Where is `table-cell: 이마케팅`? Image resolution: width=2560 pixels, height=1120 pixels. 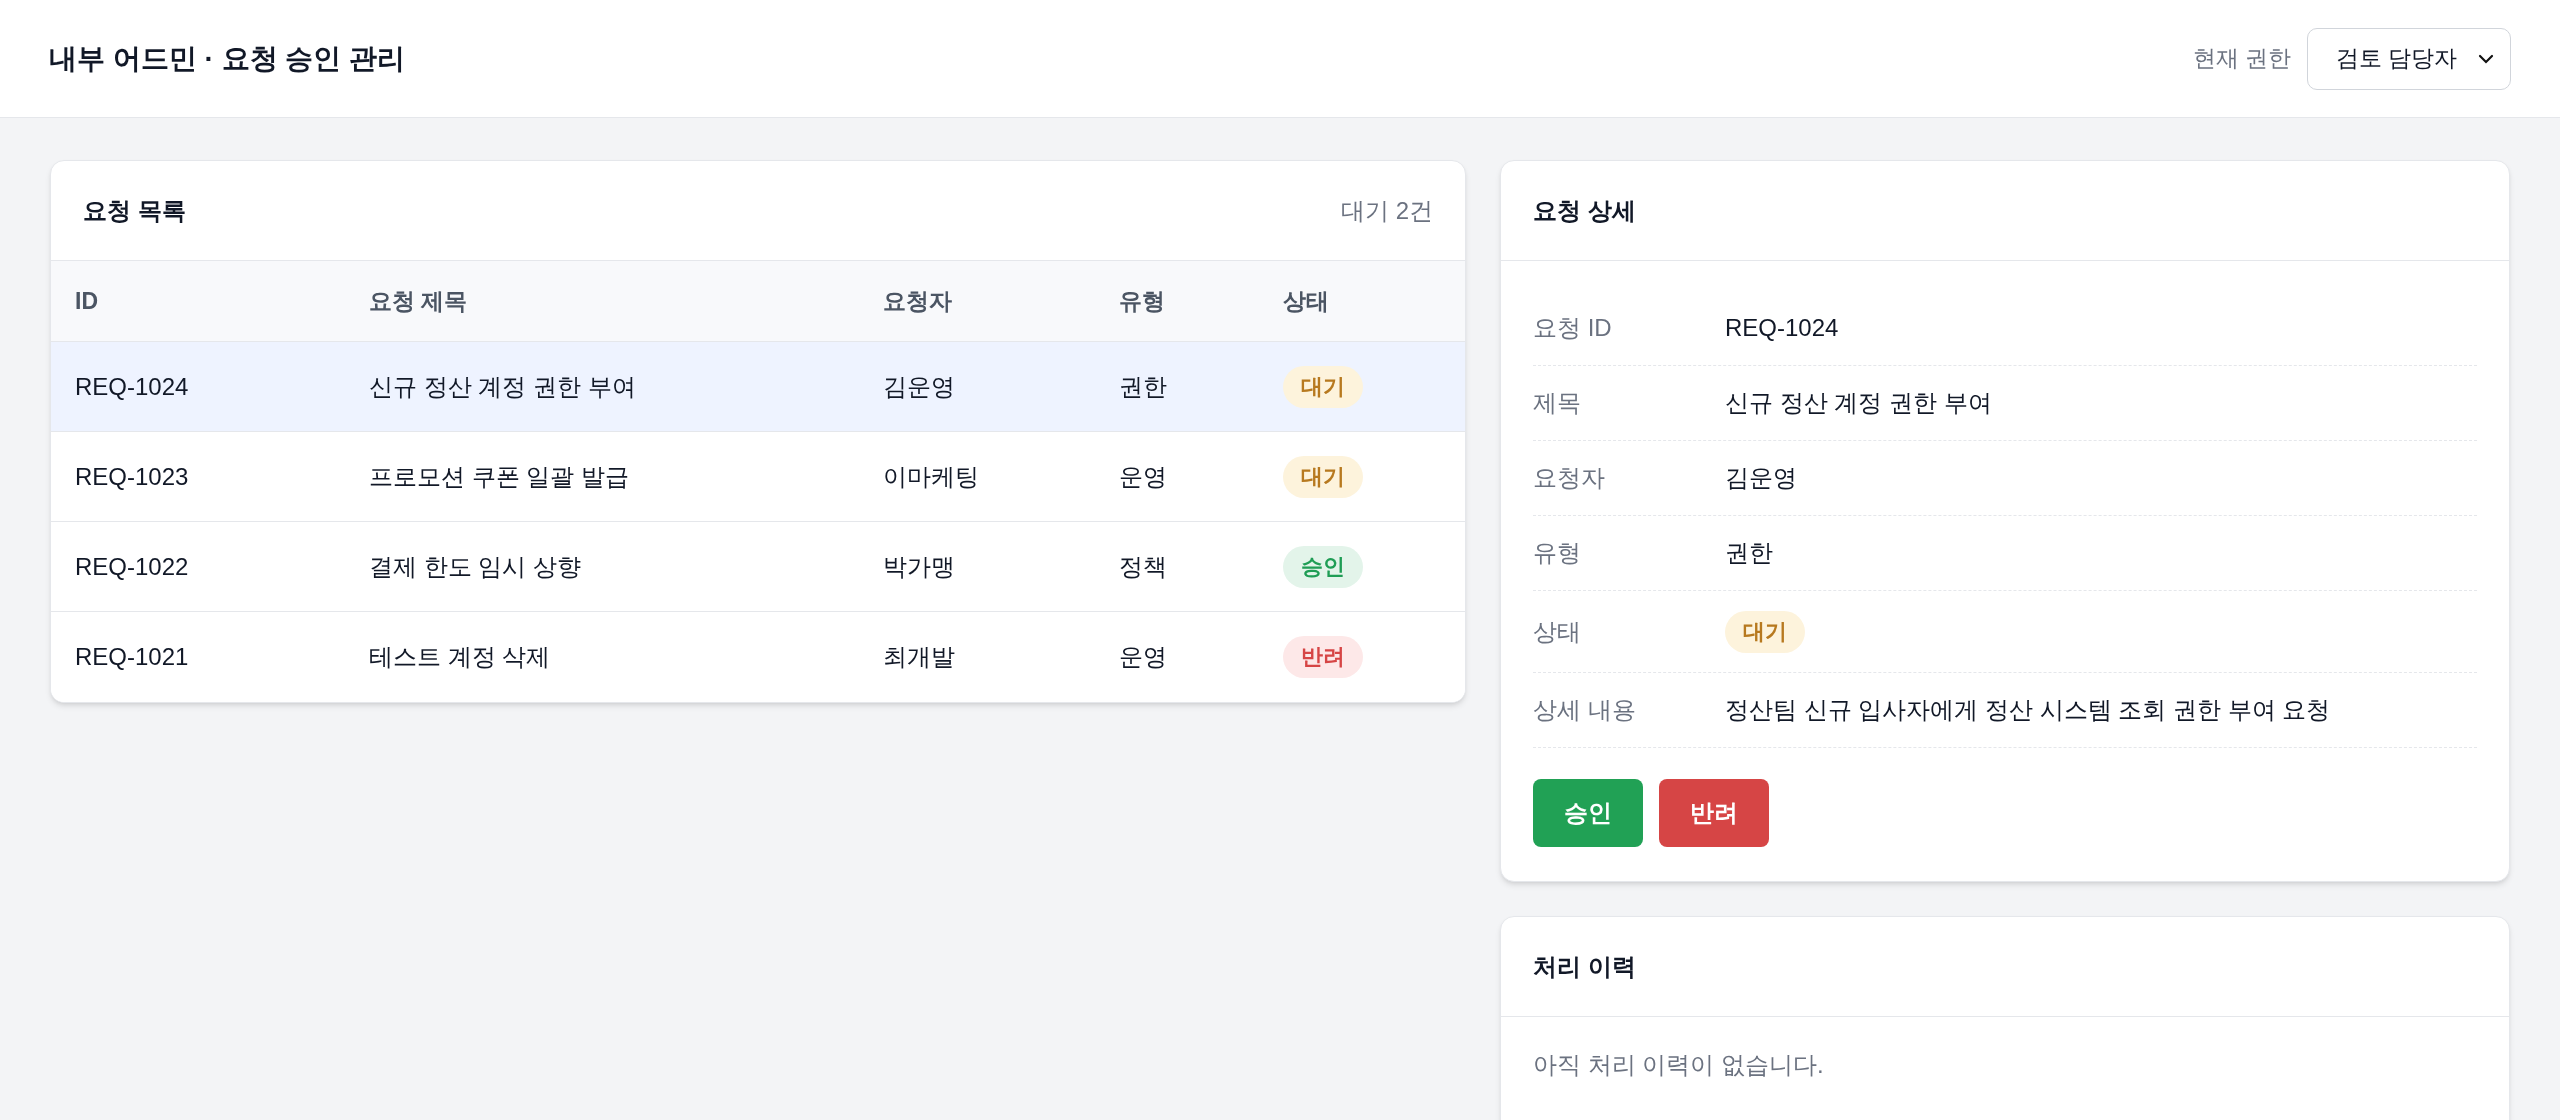
table-cell: 이마케팅 is located at coordinates (931, 476).